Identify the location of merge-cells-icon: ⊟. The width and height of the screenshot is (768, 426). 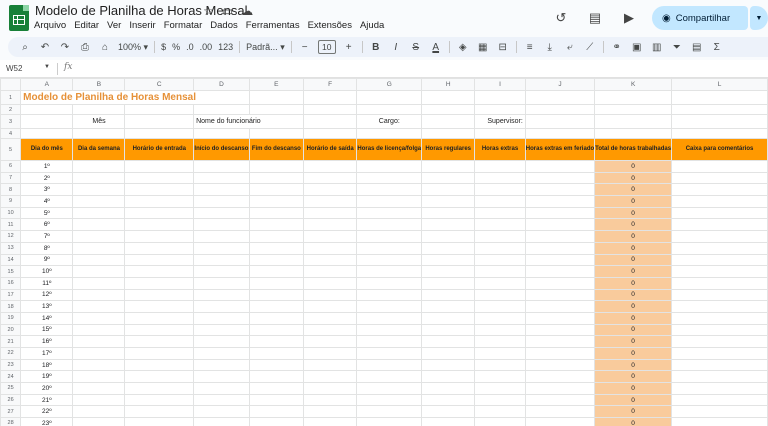
(503, 47).